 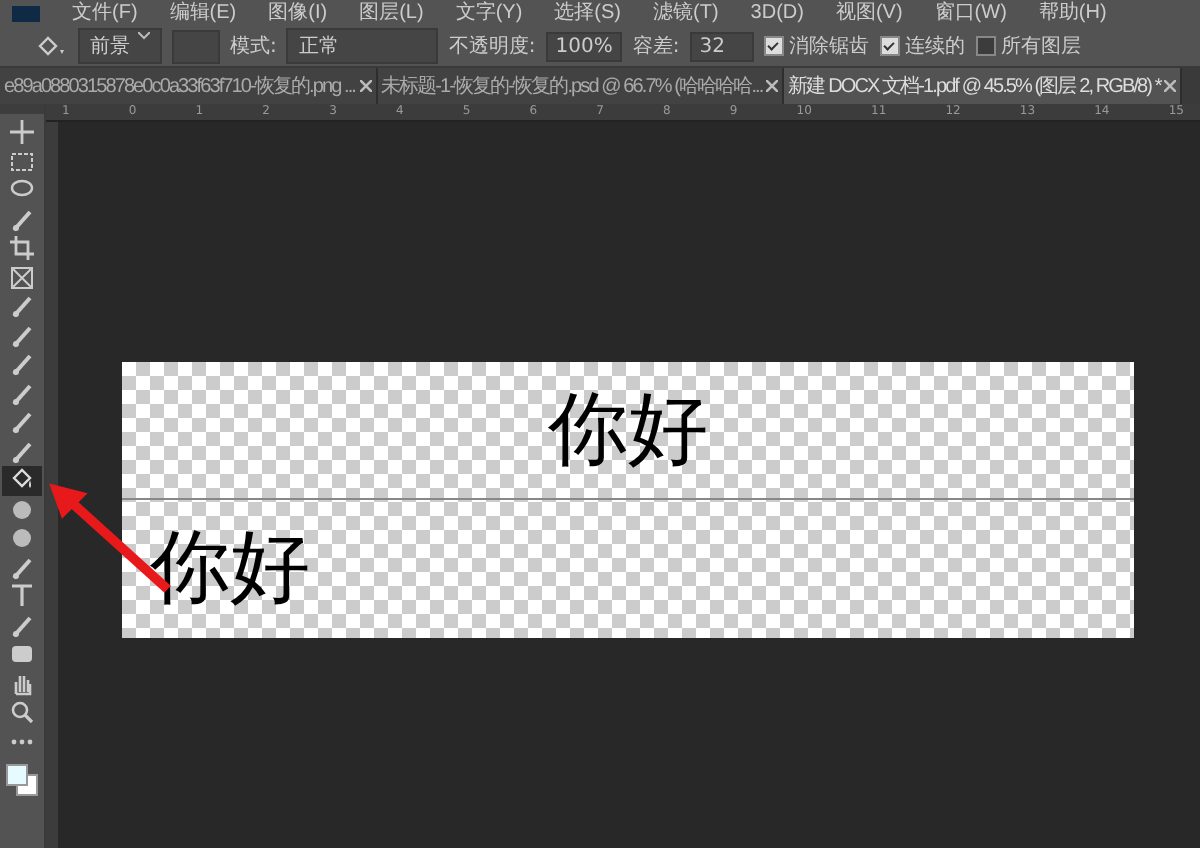 I want to click on checkbox-option: 消除锯齿, so click(x=816, y=46).